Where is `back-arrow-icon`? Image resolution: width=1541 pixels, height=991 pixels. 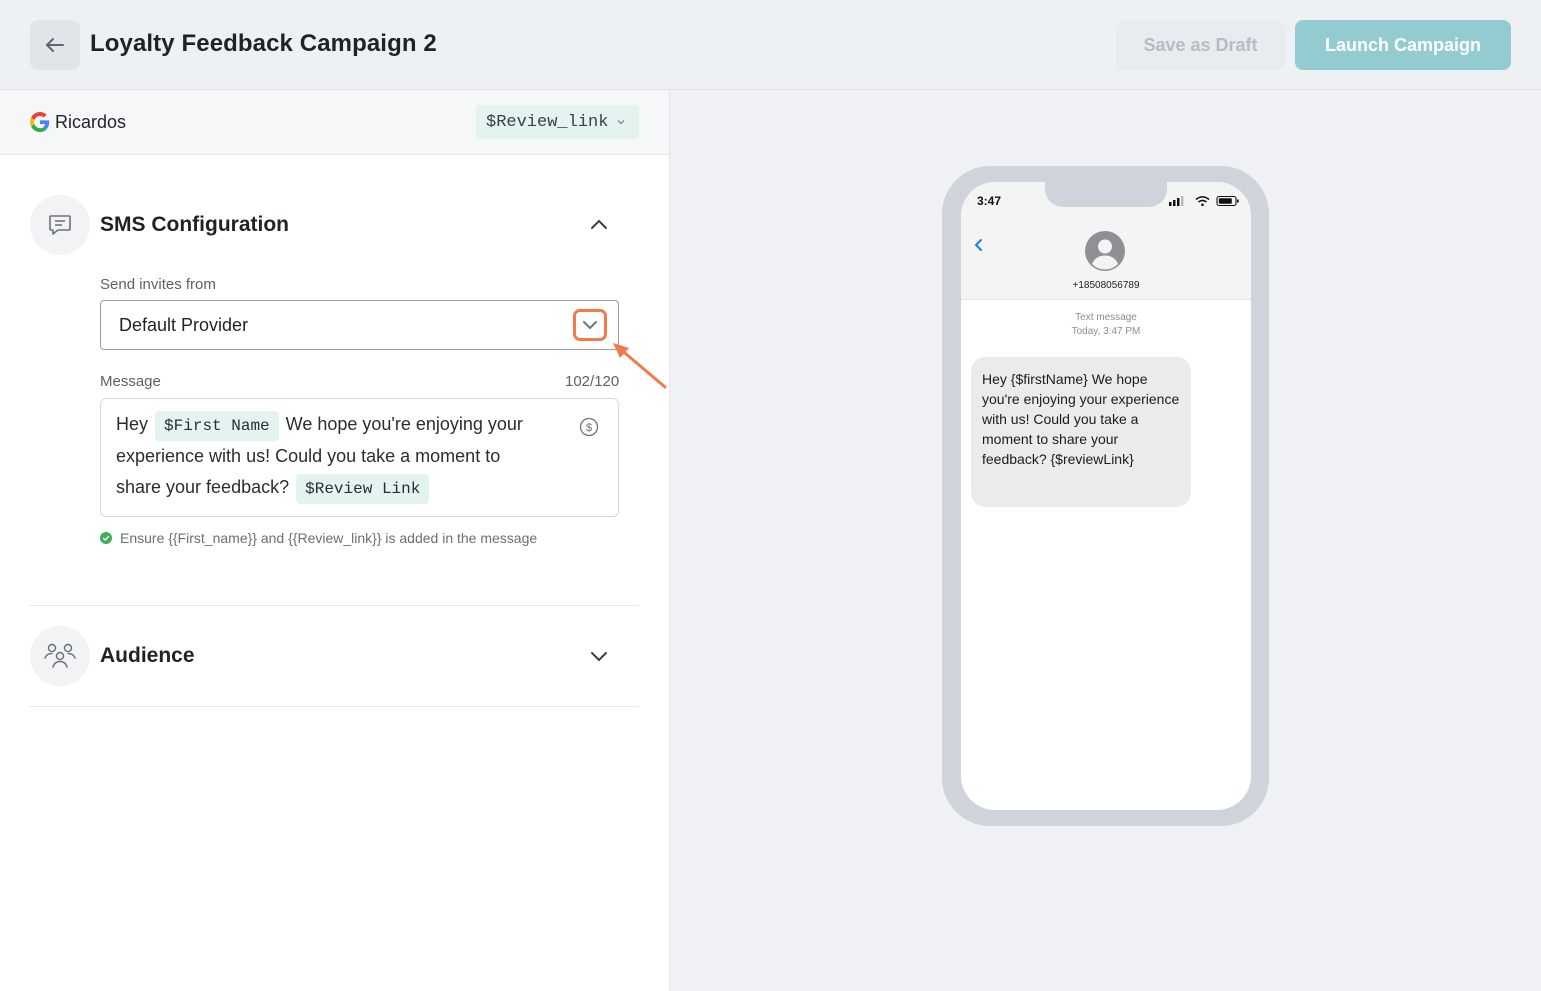
back-arrow-icon is located at coordinates (55, 45).